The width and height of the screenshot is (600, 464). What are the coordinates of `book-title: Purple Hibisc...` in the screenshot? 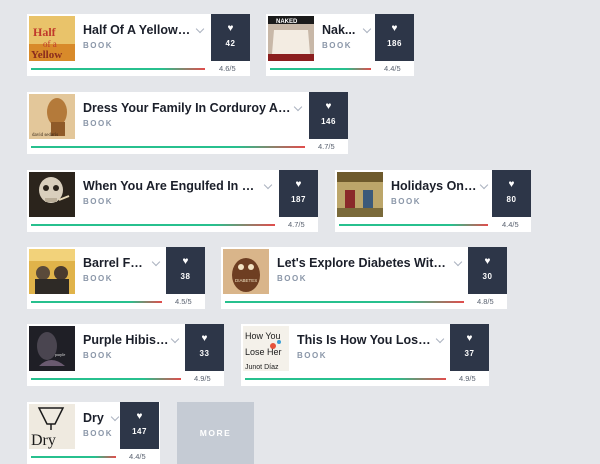 It's located at (126, 340).